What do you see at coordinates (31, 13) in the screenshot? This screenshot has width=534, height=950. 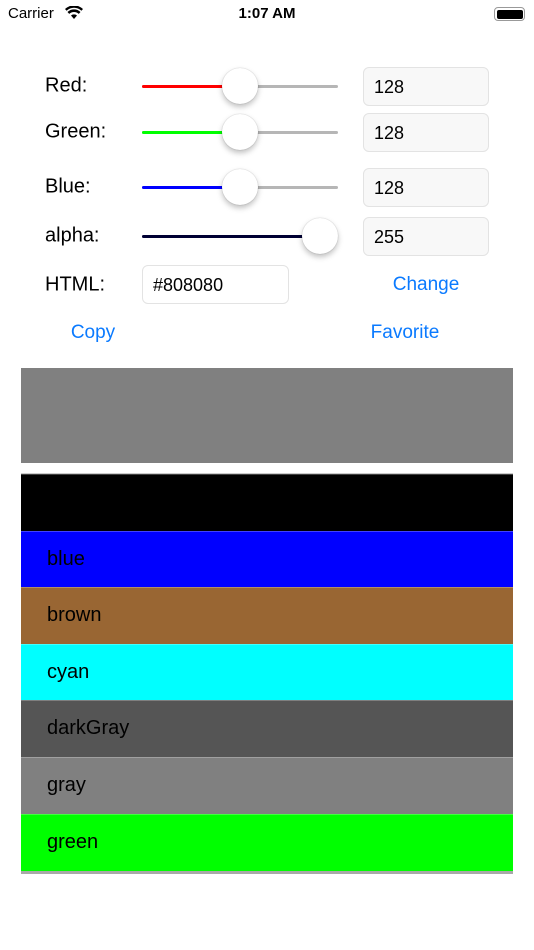 I see `carrier-label: Carrier` at bounding box center [31, 13].